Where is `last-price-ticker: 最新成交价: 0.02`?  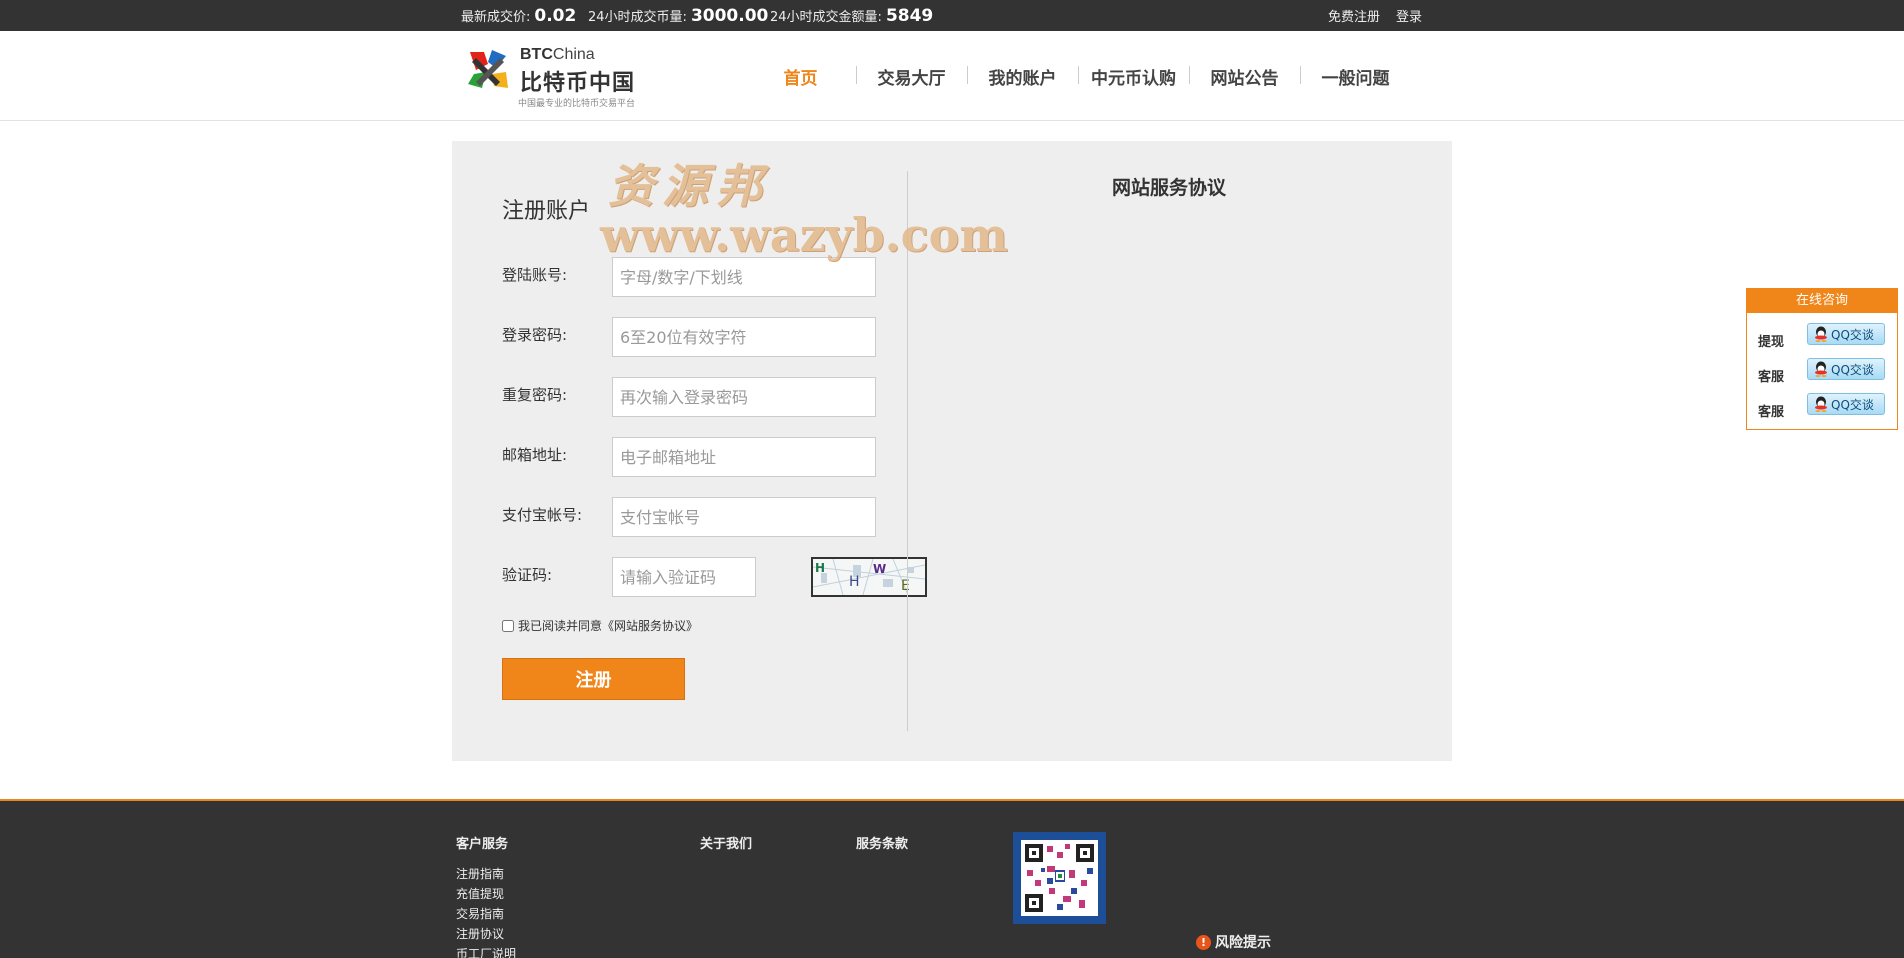 last-price-ticker: 最新成交价: 0.02 is located at coordinates (518, 15).